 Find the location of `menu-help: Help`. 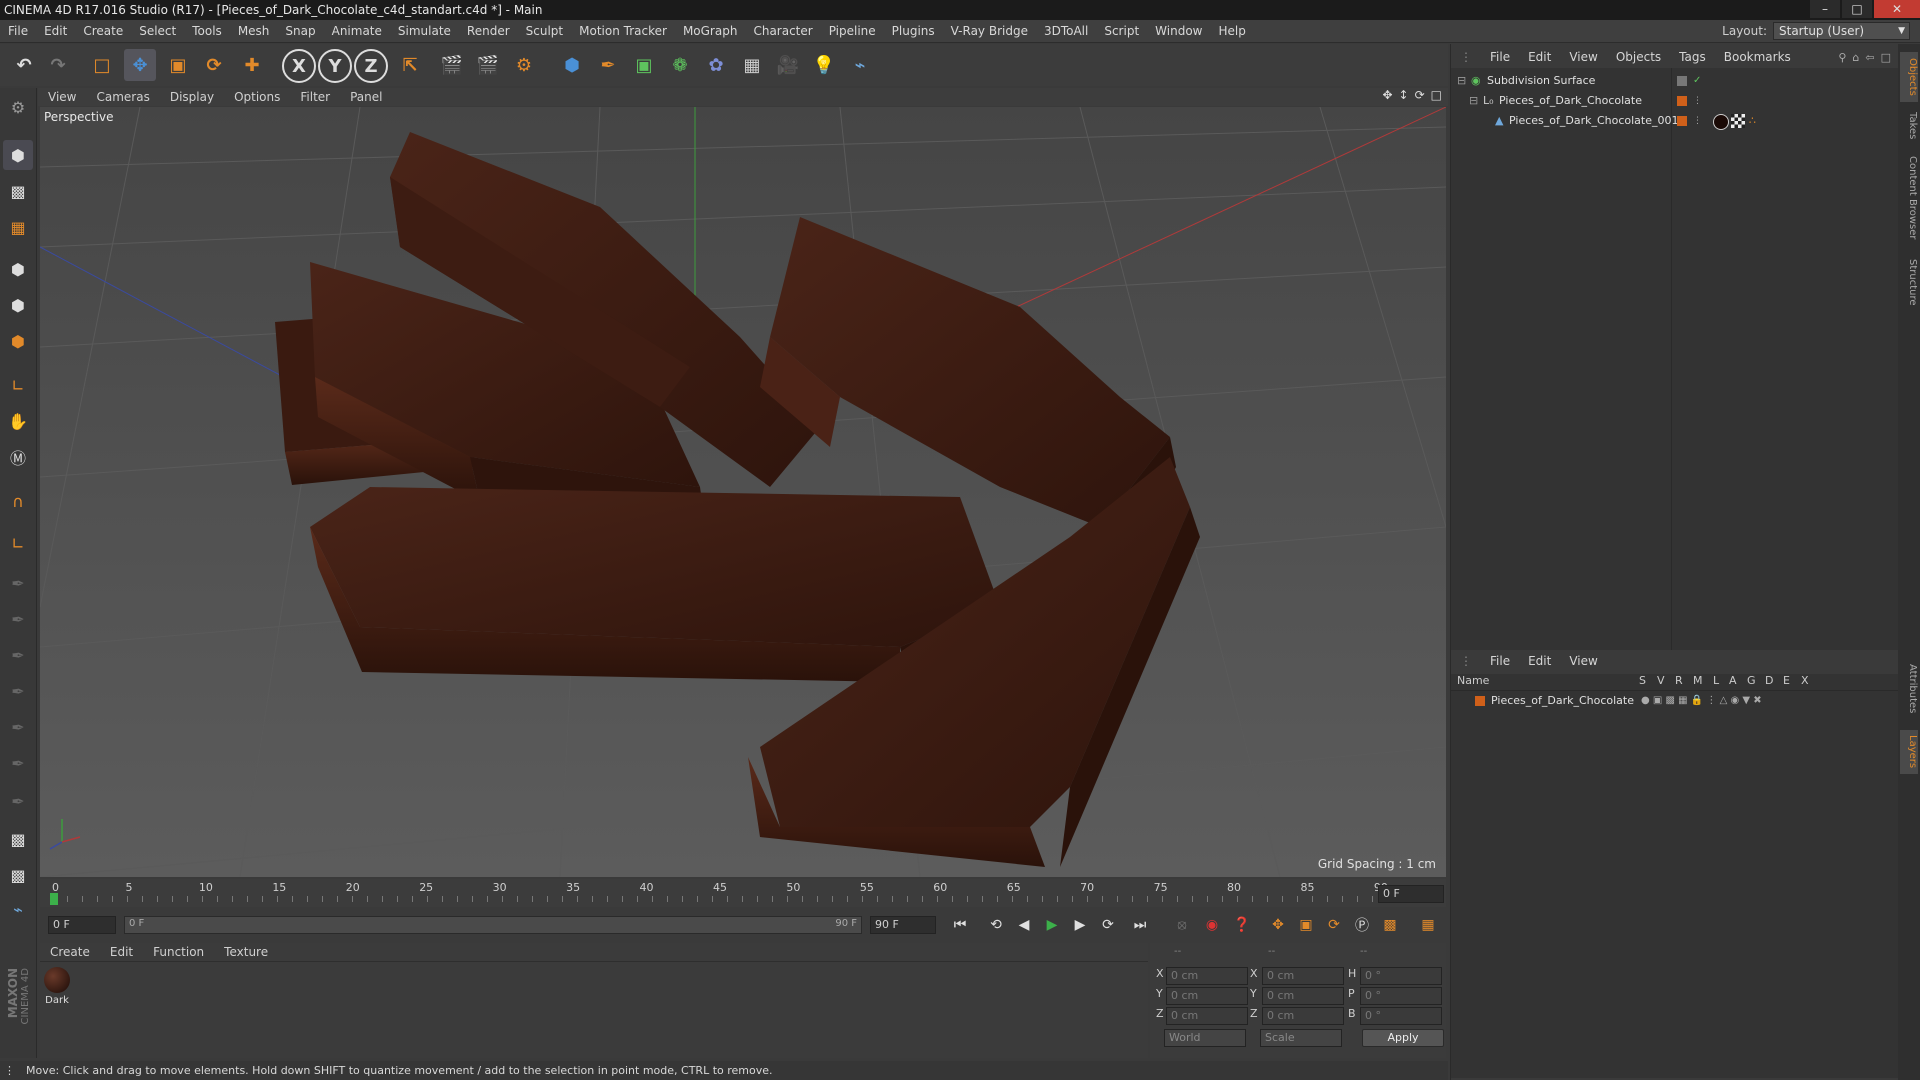

menu-help: Help is located at coordinates (1231, 31).